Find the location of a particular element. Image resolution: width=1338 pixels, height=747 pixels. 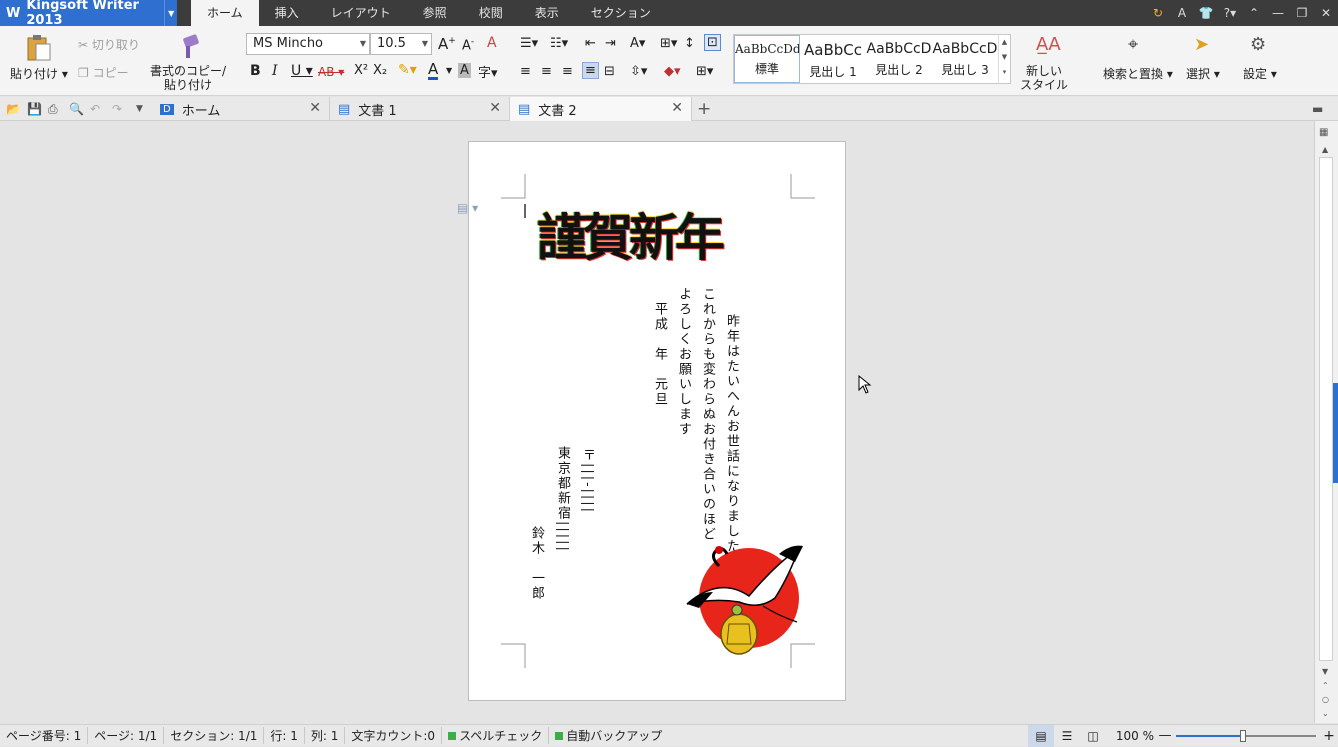

menu-tab-home: ホーム is located at coordinates (225, 13).